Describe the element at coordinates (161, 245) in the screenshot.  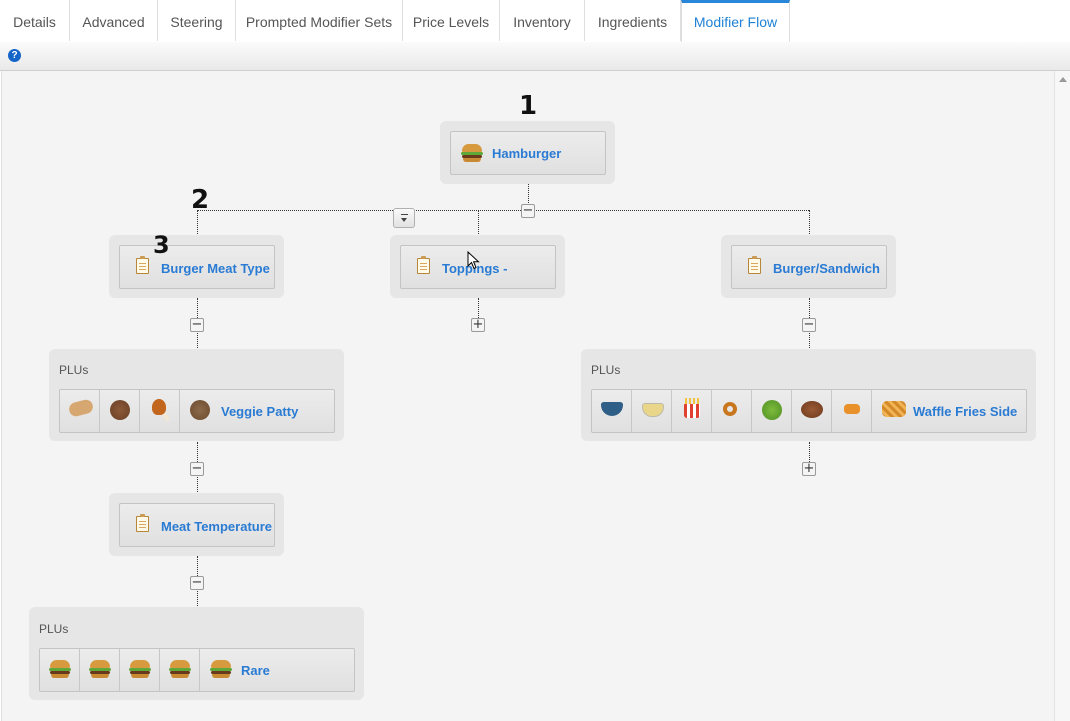
I see `marker-3: 3` at that location.